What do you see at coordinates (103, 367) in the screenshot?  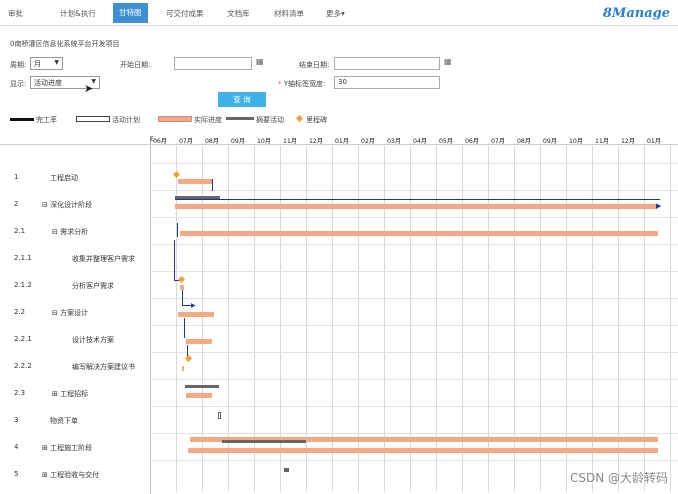 I see `row-task-name: 编写解决方案建议书` at bounding box center [103, 367].